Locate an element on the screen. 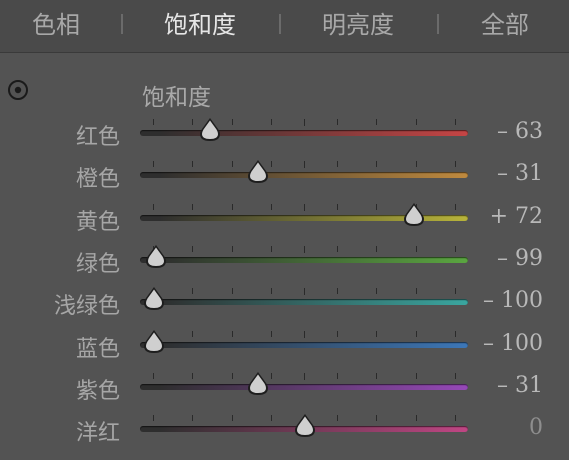 The width and height of the screenshot is (569, 460). slider-label: 红色 is located at coordinates (97, 137).